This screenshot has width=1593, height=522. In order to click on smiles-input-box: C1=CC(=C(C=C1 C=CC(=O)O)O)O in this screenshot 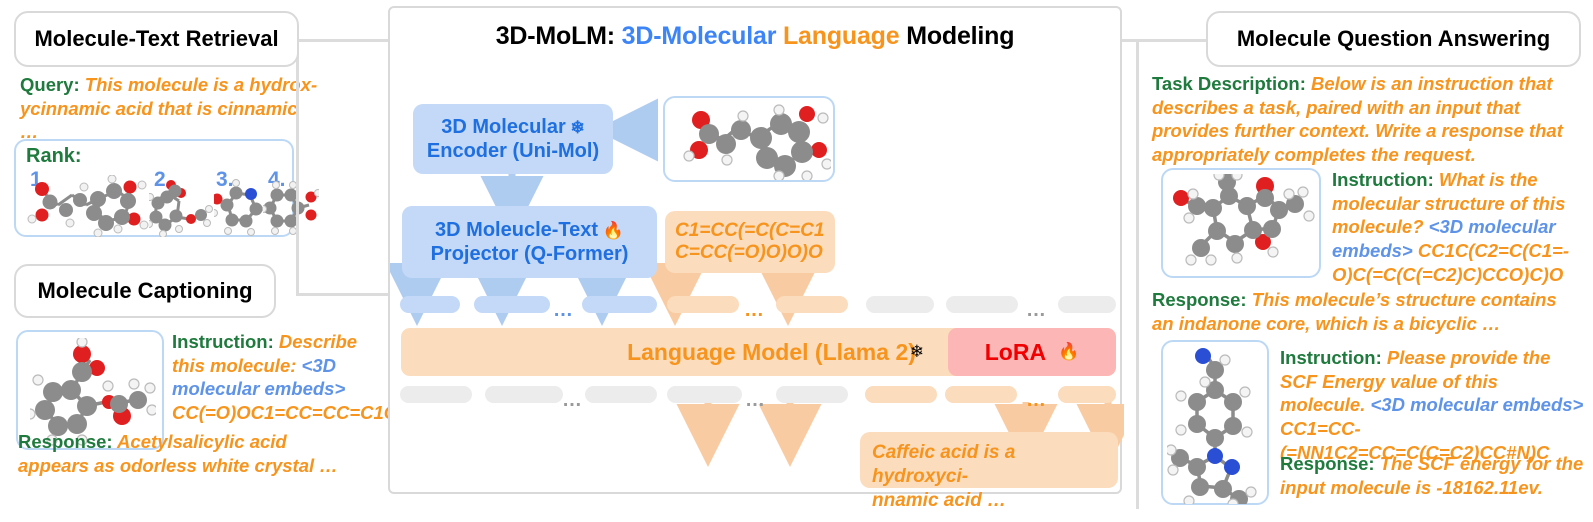, I will do `click(750, 242)`.